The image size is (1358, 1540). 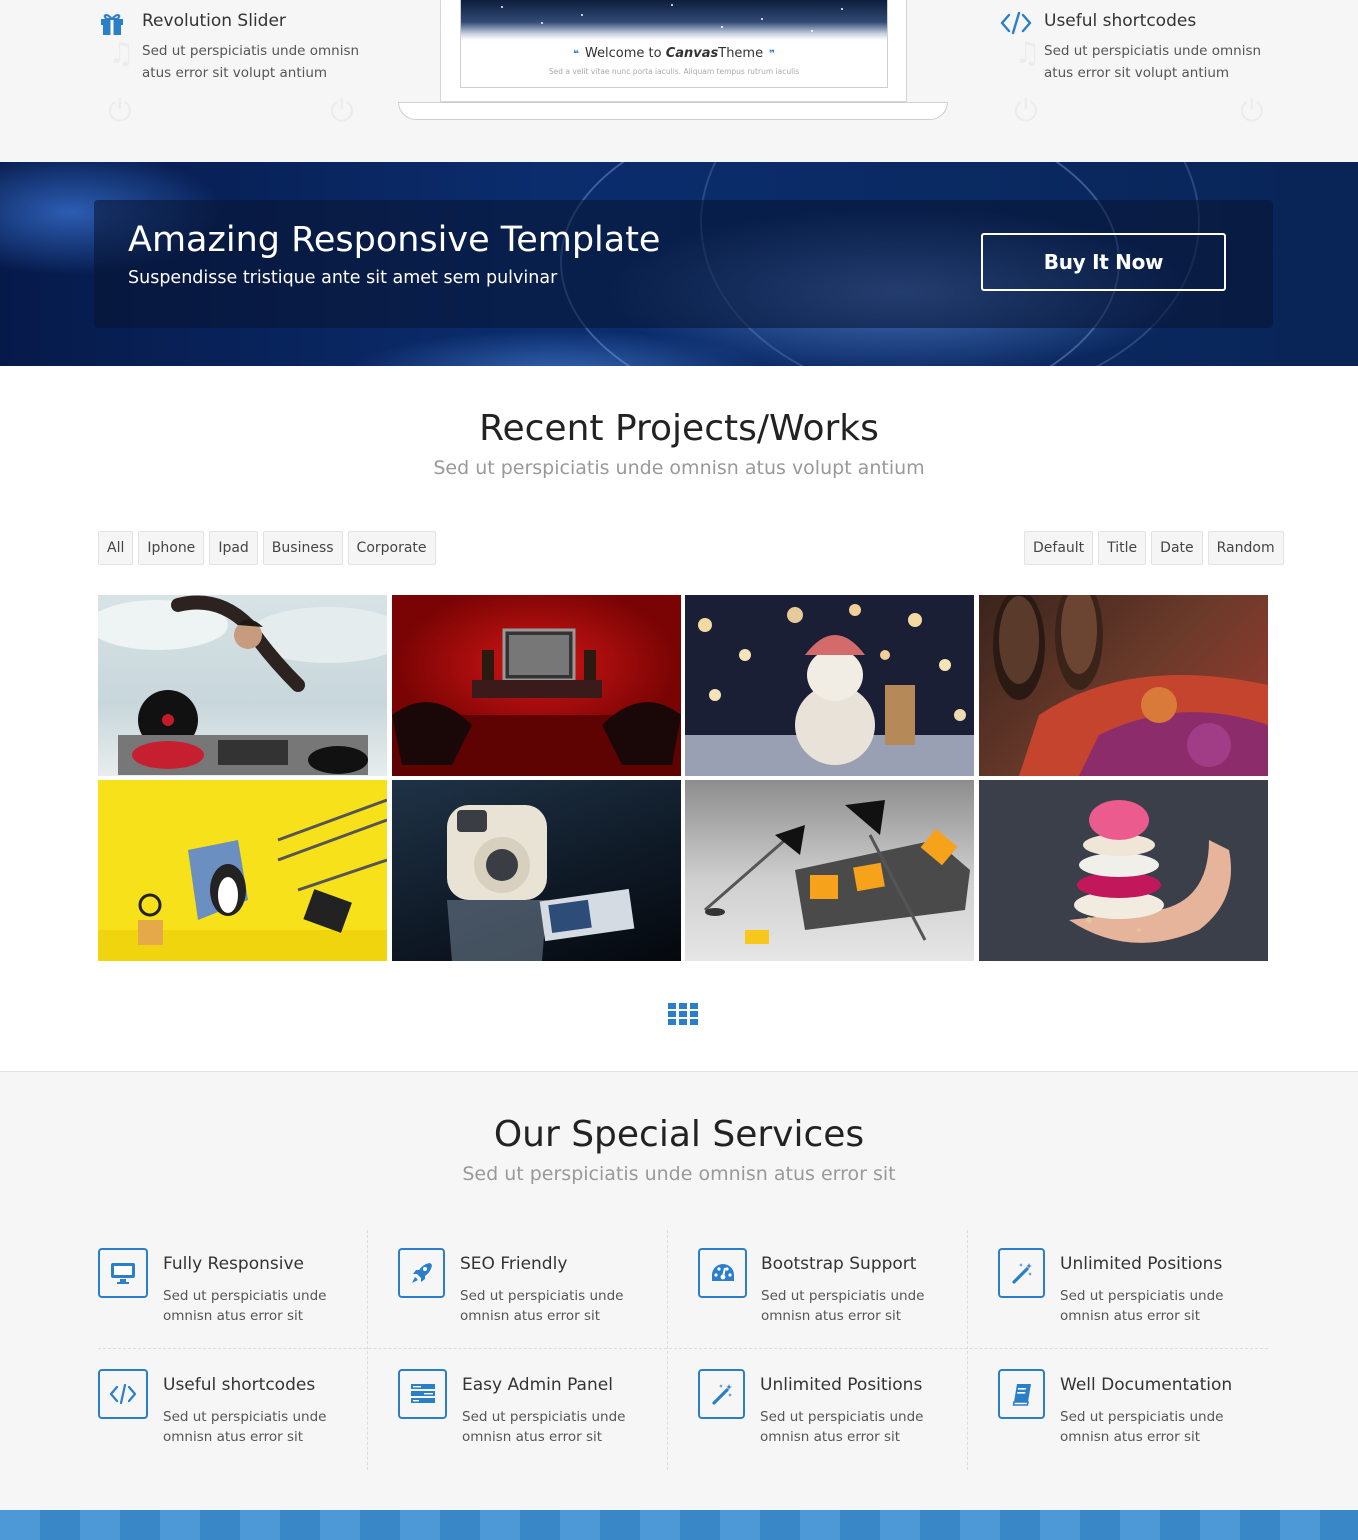 I want to click on promo-title: Amazing Responsive Template, so click(x=394, y=240).